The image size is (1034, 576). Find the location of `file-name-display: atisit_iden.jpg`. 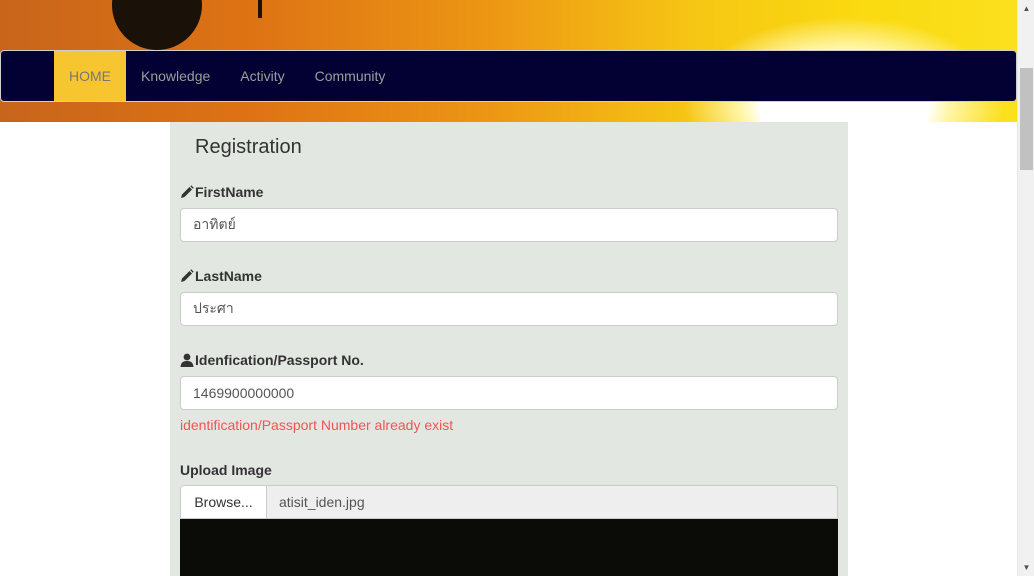

file-name-display: atisit_iden.jpg is located at coordinates (552, 502).